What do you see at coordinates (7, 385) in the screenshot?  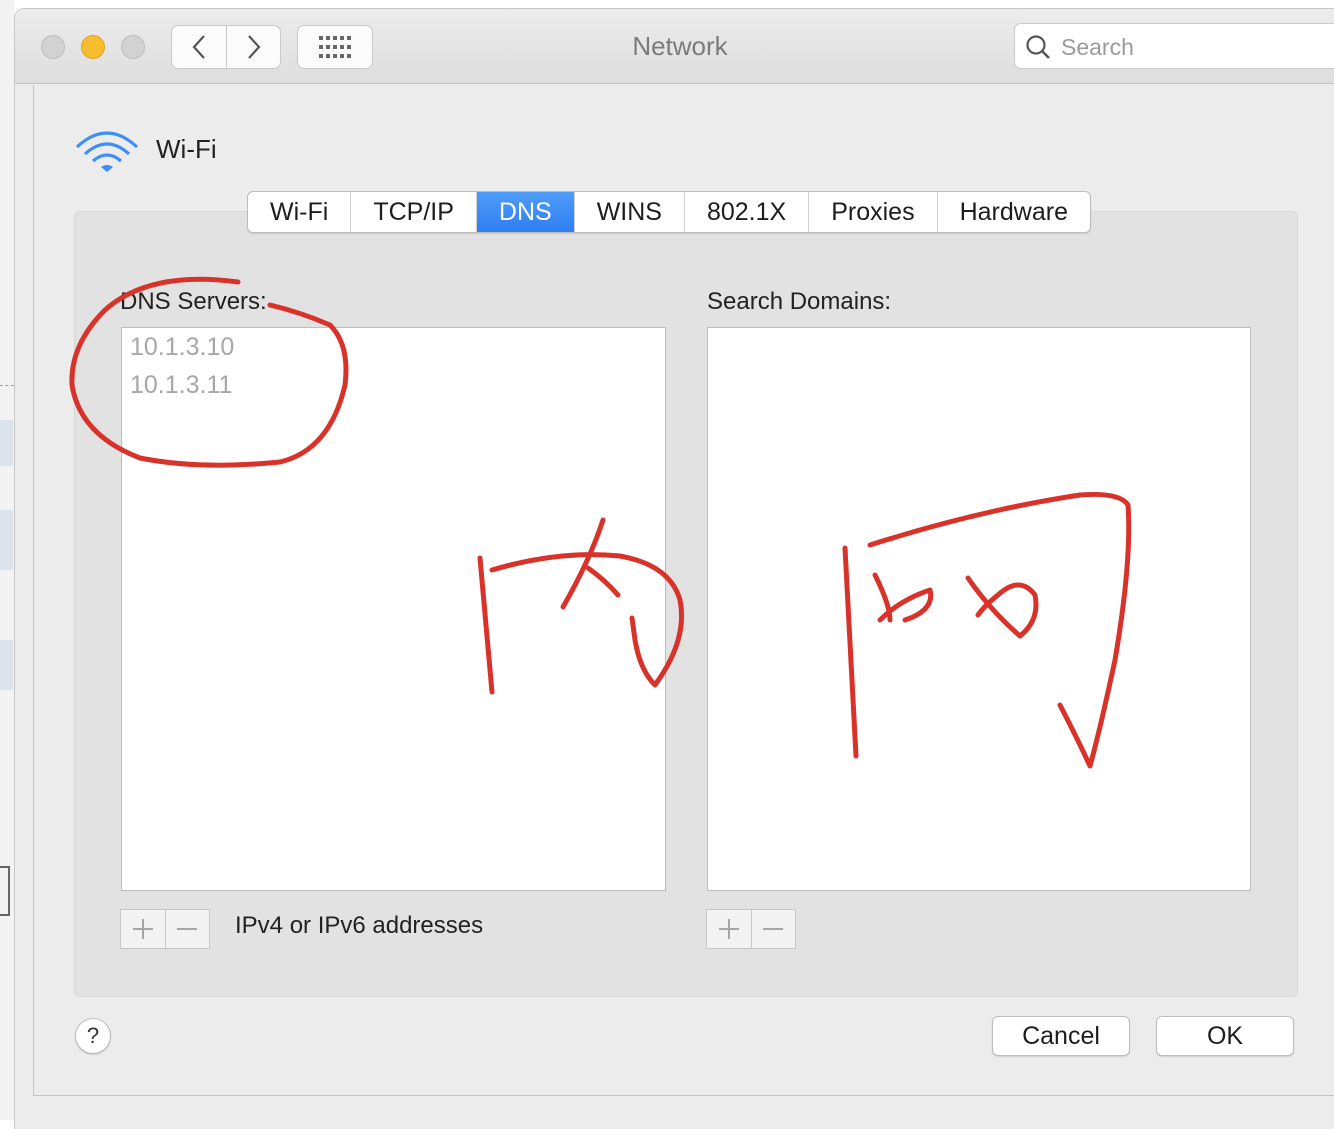 I see `background-divider` at bounding box center [7, 385].